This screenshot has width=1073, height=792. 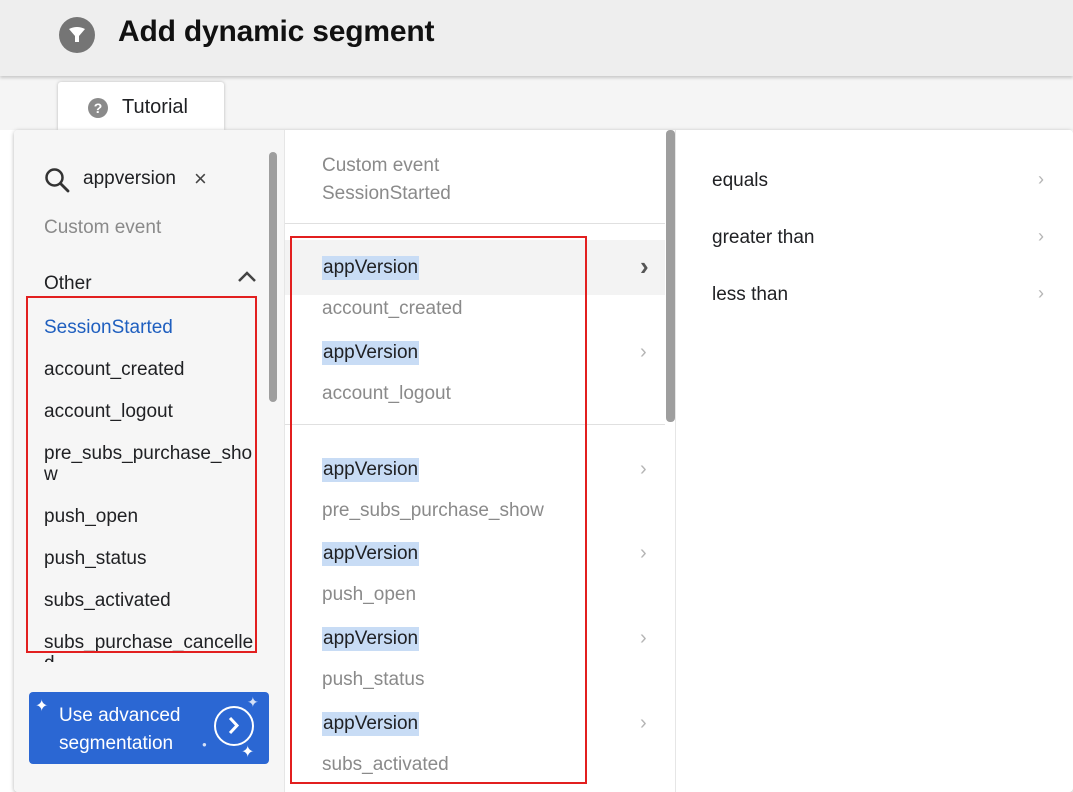 I want to click on property-header-category: Custom event, so click(x=381, y=165).